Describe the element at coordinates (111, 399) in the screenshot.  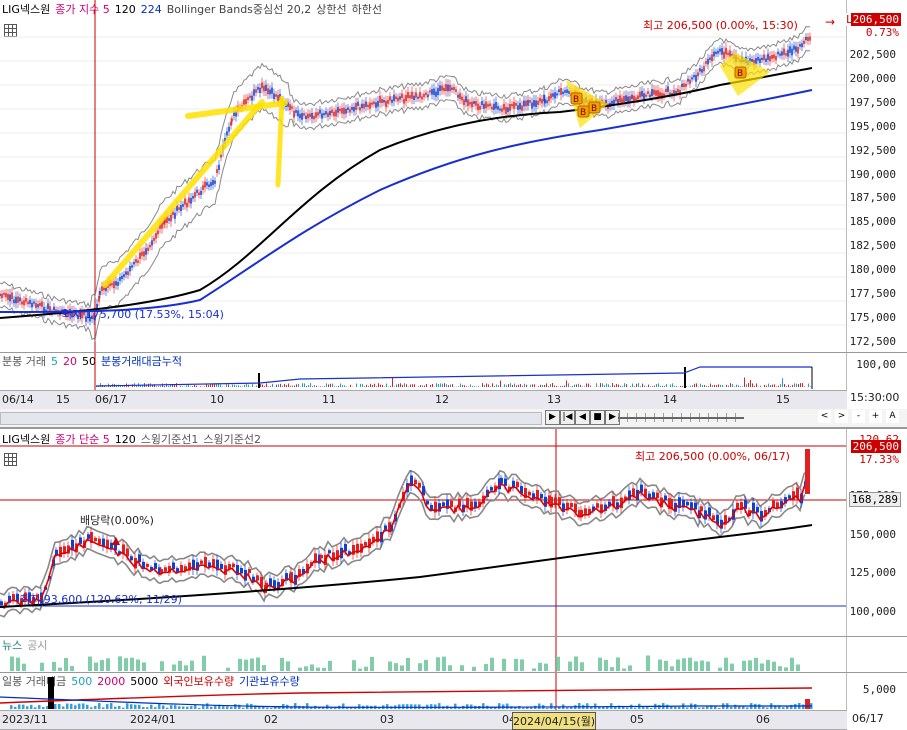
I see `x-tick-label: 06/17` at that location.